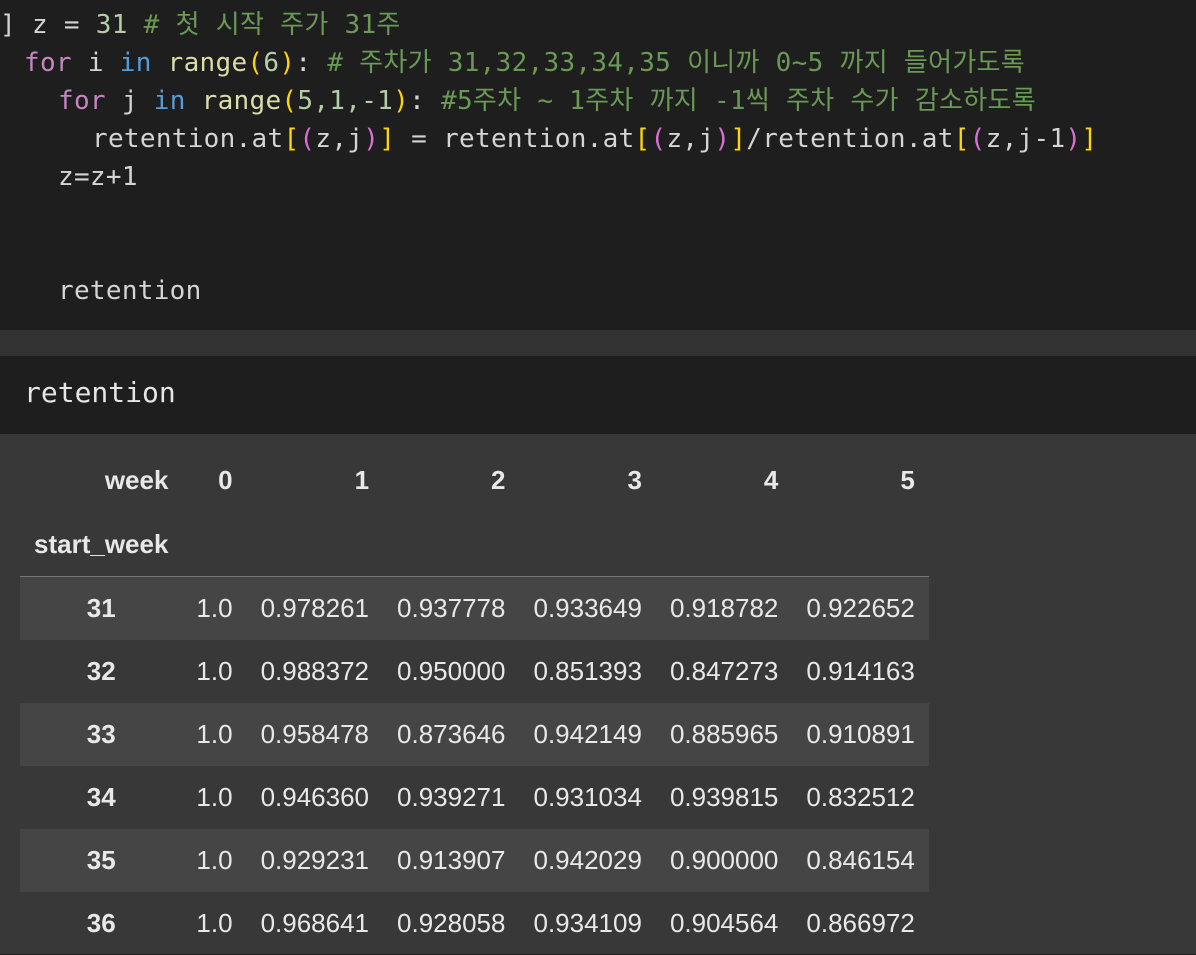  Describe the element at coordinates (724, 607) in the screenshot. I see `table-cell: 0.918782` at that location.